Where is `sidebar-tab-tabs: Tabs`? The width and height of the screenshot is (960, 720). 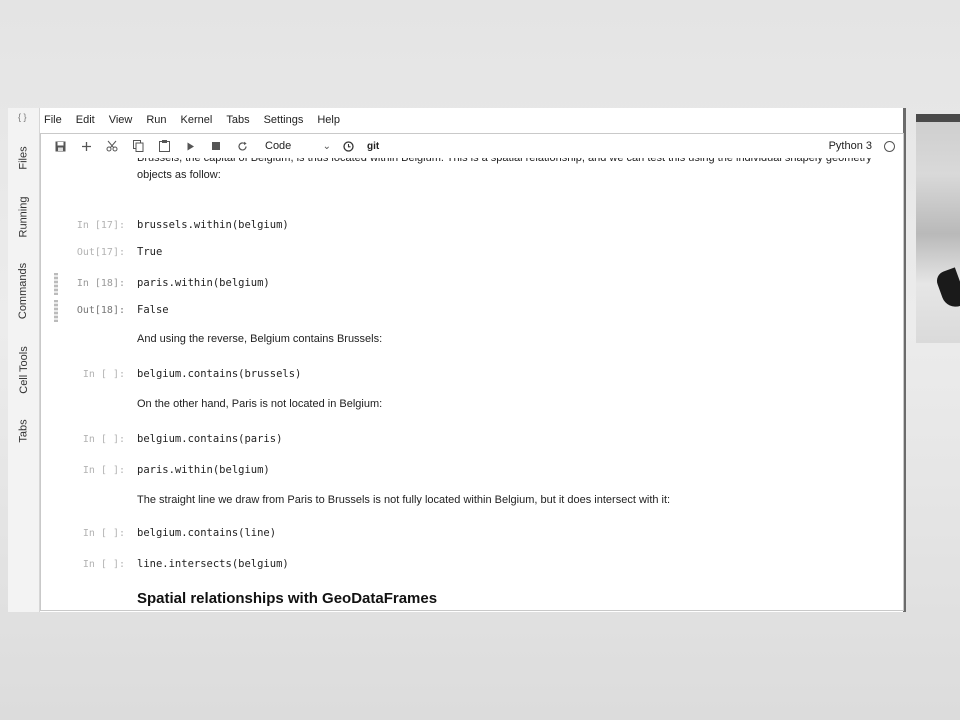 sidebar-tab-tabs: Tabs is located at coordinates (23, 431).